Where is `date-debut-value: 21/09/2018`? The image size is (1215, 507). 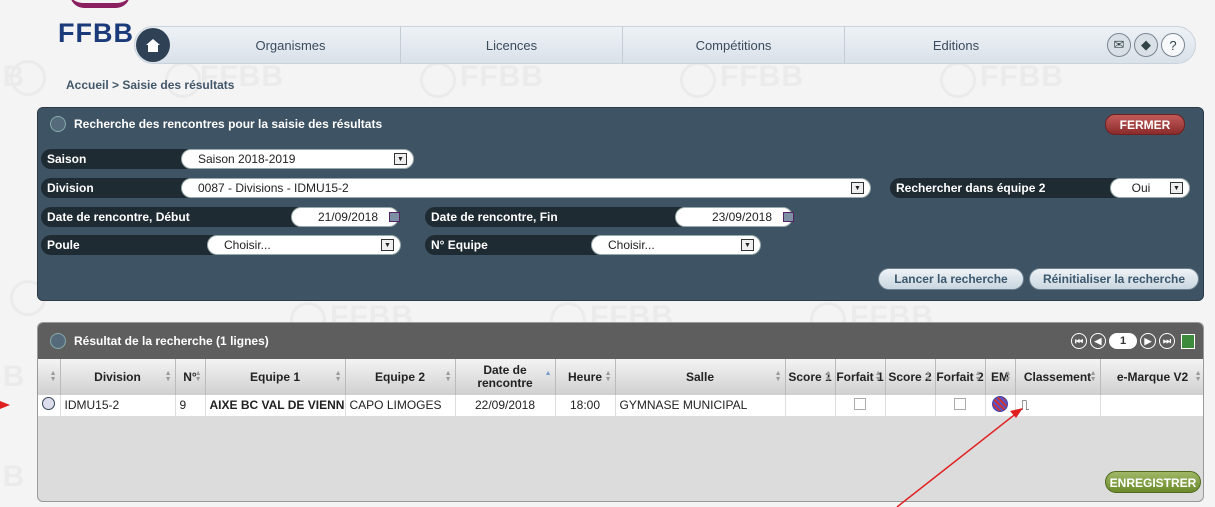
date-debut-value: 21/09/2018 is located at coordinates (347, 217).